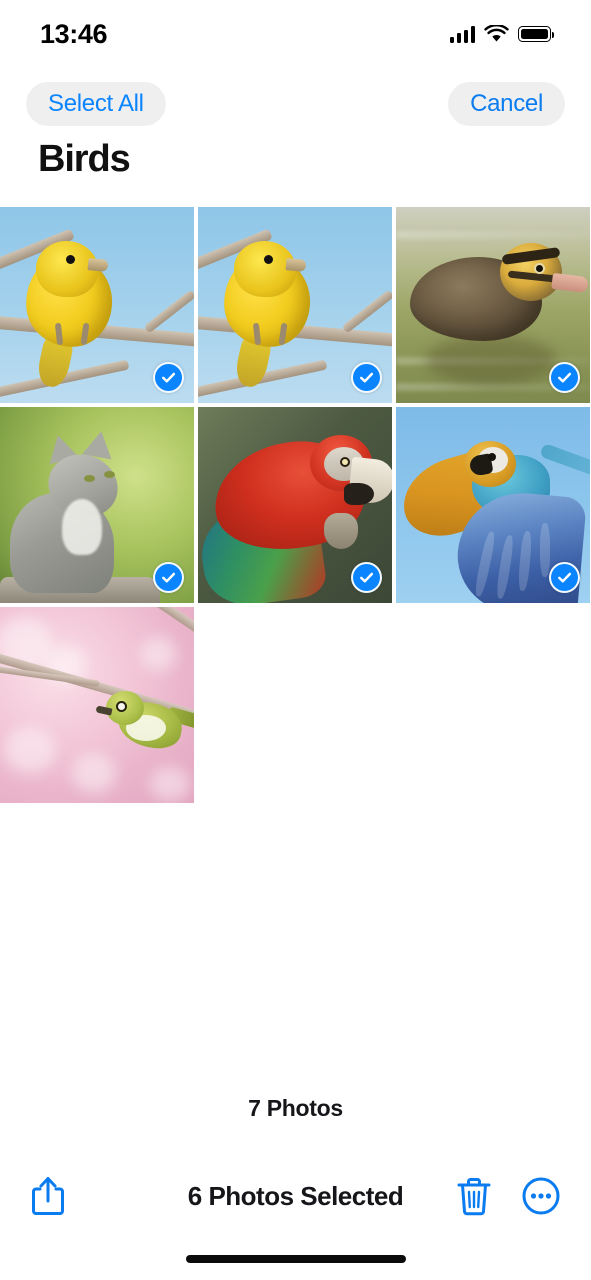 This screenshot has height=1280, width=591. What do you see at coordinates (97, 505) in the screenshot?
I see `photo-thumbnail-grey-kitten-looking-up` at bounding box center [97, 505].